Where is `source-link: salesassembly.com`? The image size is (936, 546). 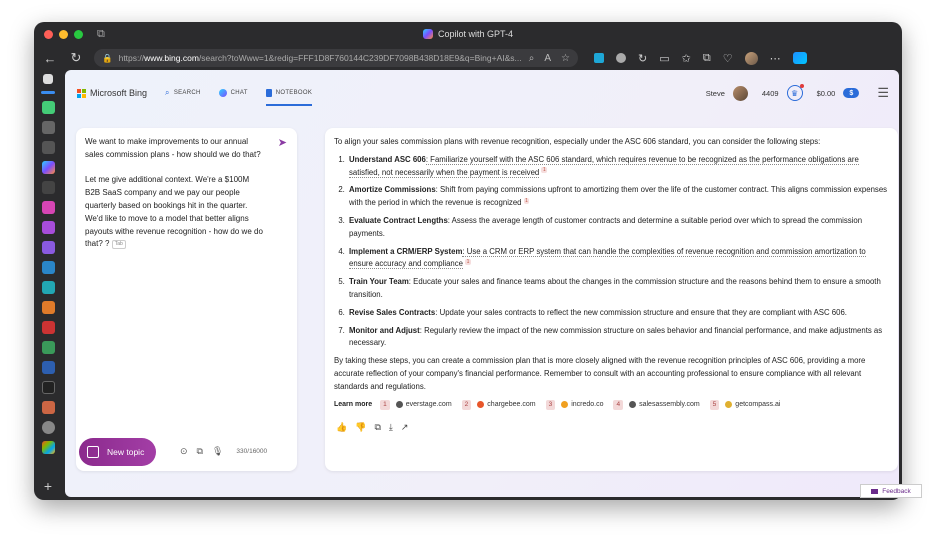 source-link: salesassembly.com is located at coordinates (664, 405).